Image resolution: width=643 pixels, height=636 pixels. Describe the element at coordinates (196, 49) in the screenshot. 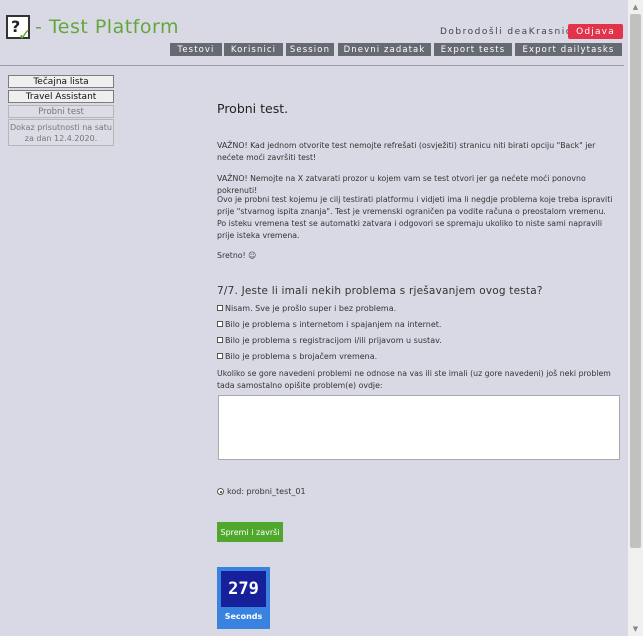

I see `nav-testovi: Testovi` at that location.